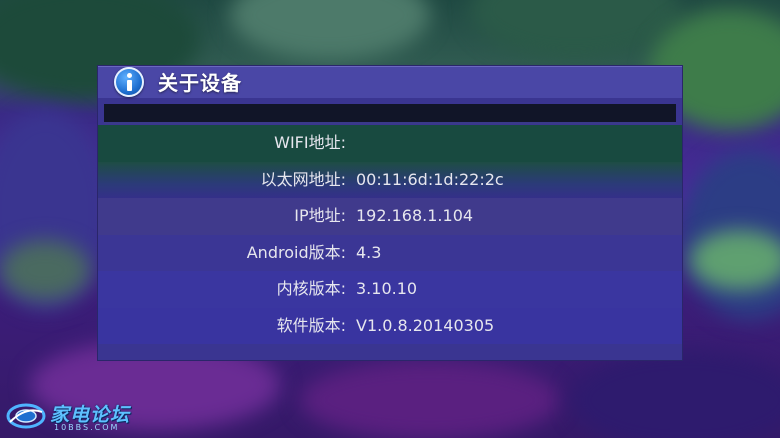 The image size is (780, 438). I want to click on info-row-kernel-version: 内核版本: 3.10.10, so click(390, 289).